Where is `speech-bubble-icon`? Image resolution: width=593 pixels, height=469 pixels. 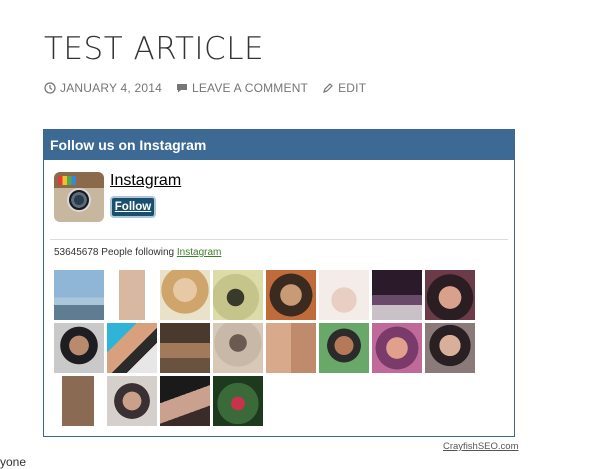 speech-bubble-icon is located at coordinates (181, 88).